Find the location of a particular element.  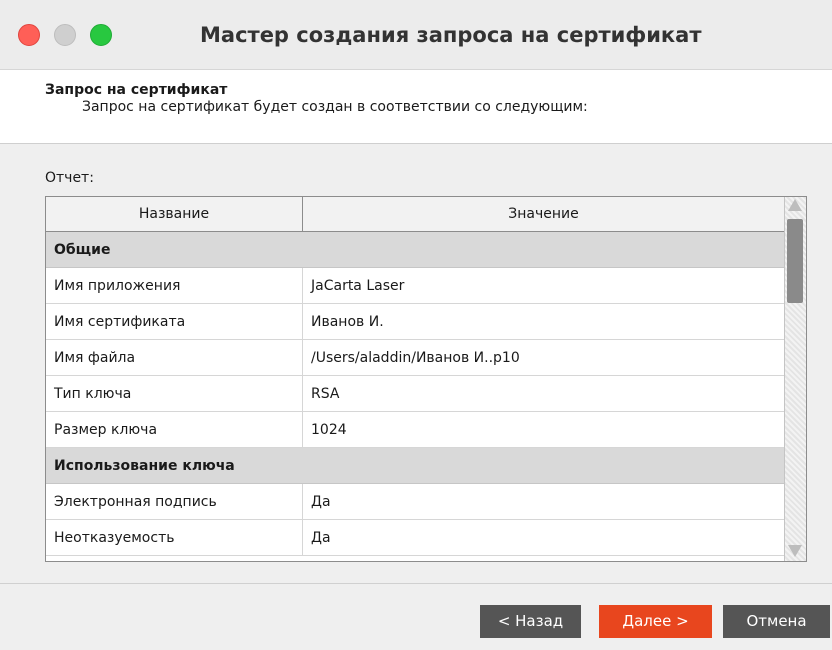

table-row: Размер ключа 1024 is located at coordinates (415, 430).